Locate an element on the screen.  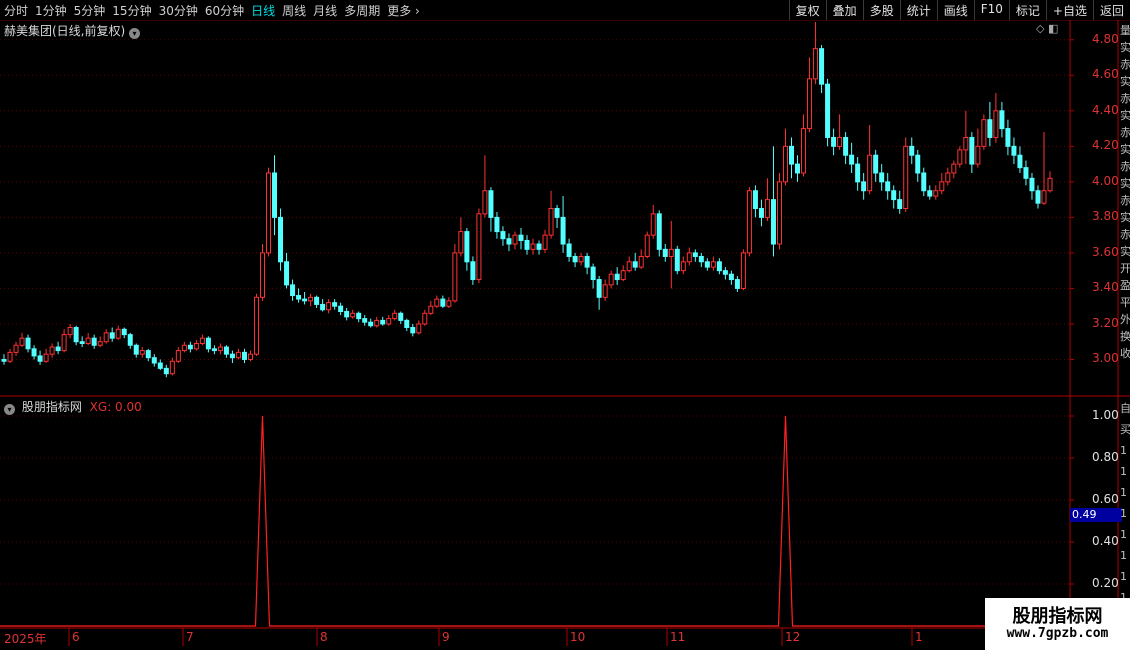
price-tick-label: 3.40 is located at coordinates (1105, 287).